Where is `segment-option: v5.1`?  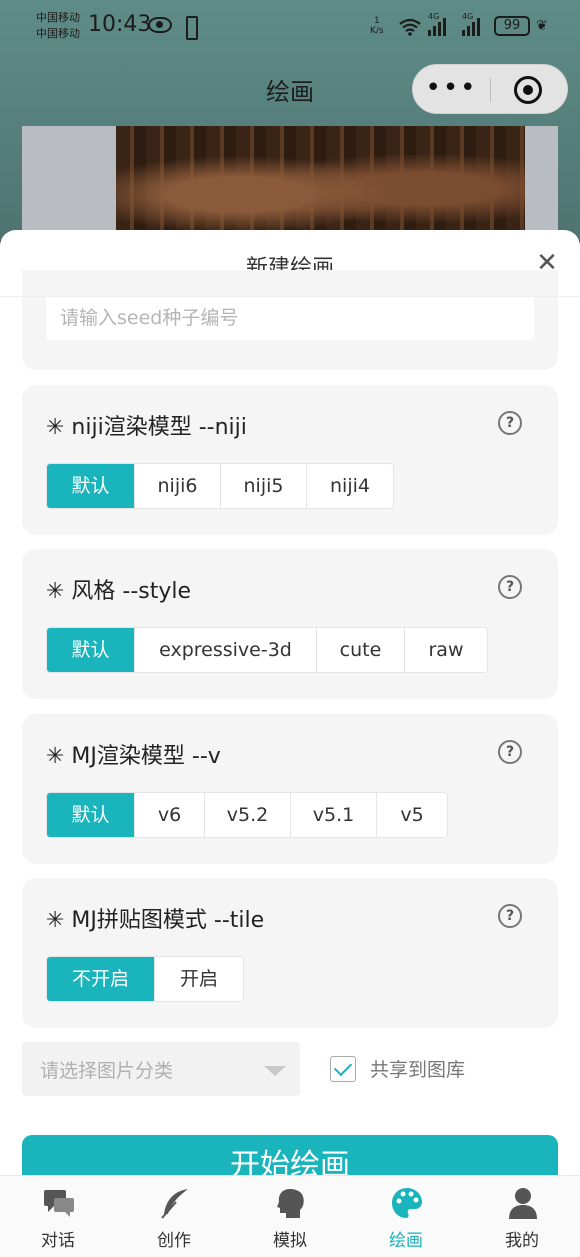 segment-option: v5.1 is located at coordinates (334, 815).